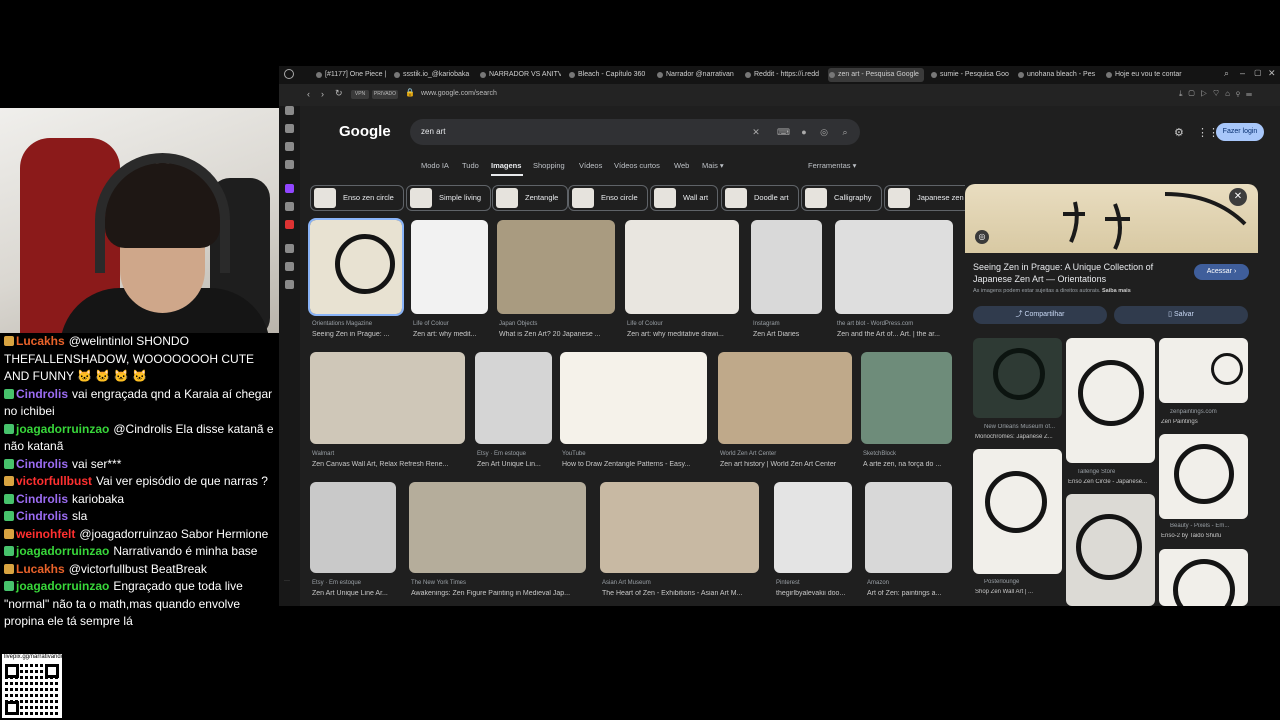 The width and height of the screenshot is (1280, 720). I want to click on minimize-icon: –, so click(1242, 73).